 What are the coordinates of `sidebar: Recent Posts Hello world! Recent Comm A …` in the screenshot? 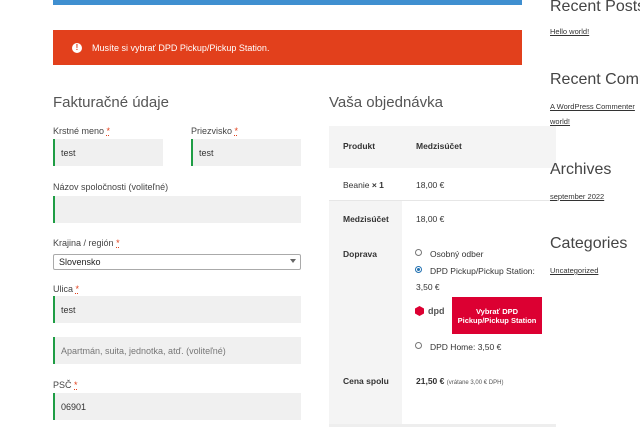 It's located at (595, 213).